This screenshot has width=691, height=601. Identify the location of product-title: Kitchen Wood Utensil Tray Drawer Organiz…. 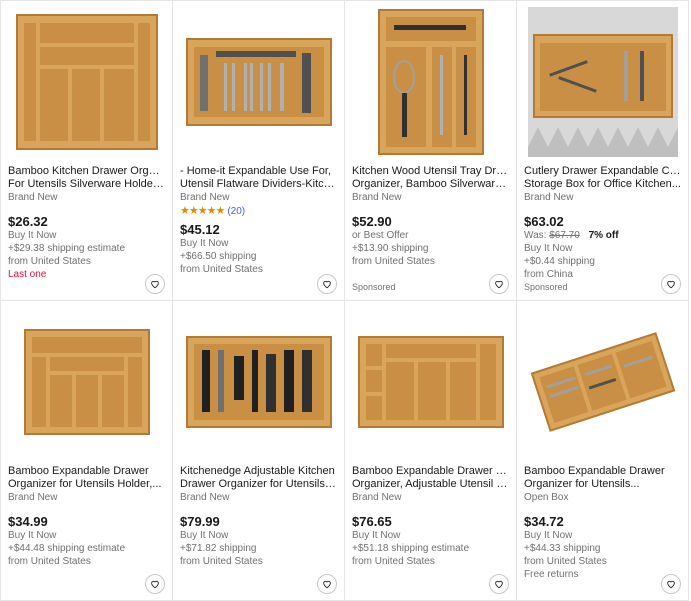
(430, 178).